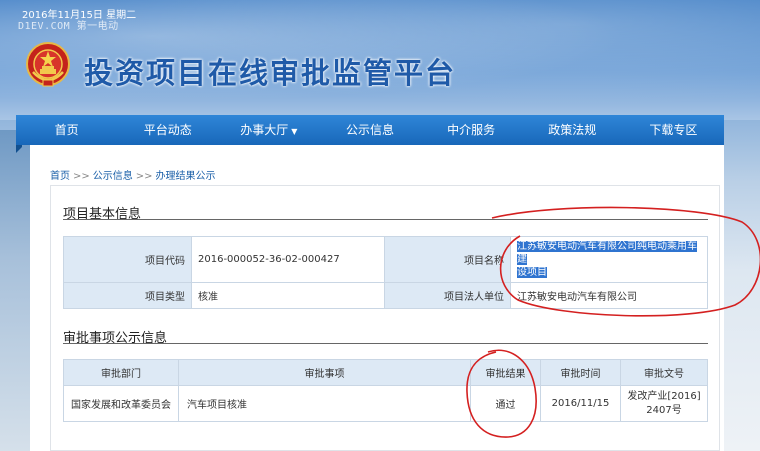 The height and width of the screenshot is (451, 760). Describe the element at coordinates (664, 372) in the screenshot. I see `col-doc-number: 审批文号` at that location.